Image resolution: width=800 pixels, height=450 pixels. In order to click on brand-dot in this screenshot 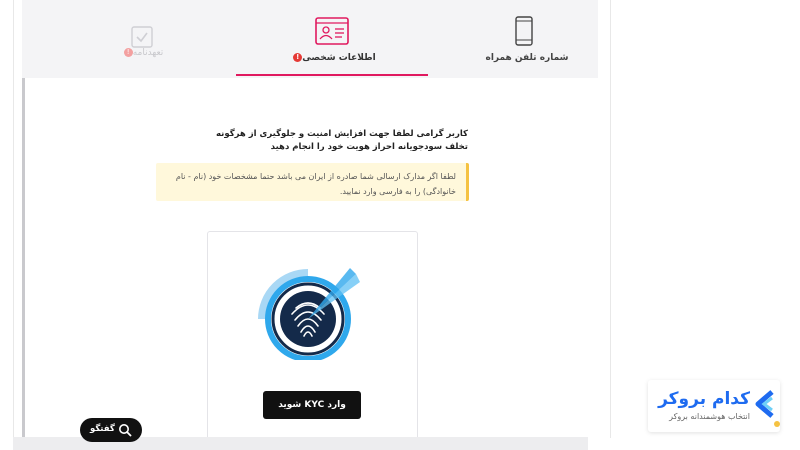, I will do `click(777, 424)`.